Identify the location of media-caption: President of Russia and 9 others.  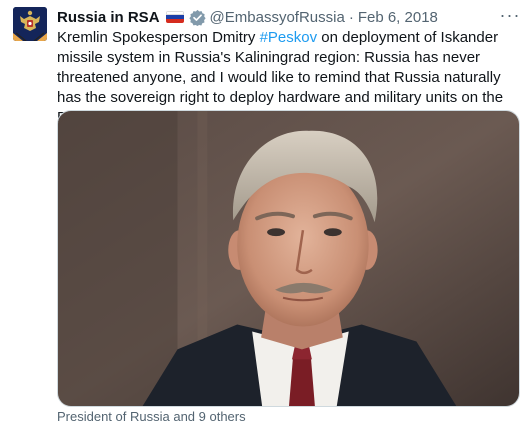
(151, 416).